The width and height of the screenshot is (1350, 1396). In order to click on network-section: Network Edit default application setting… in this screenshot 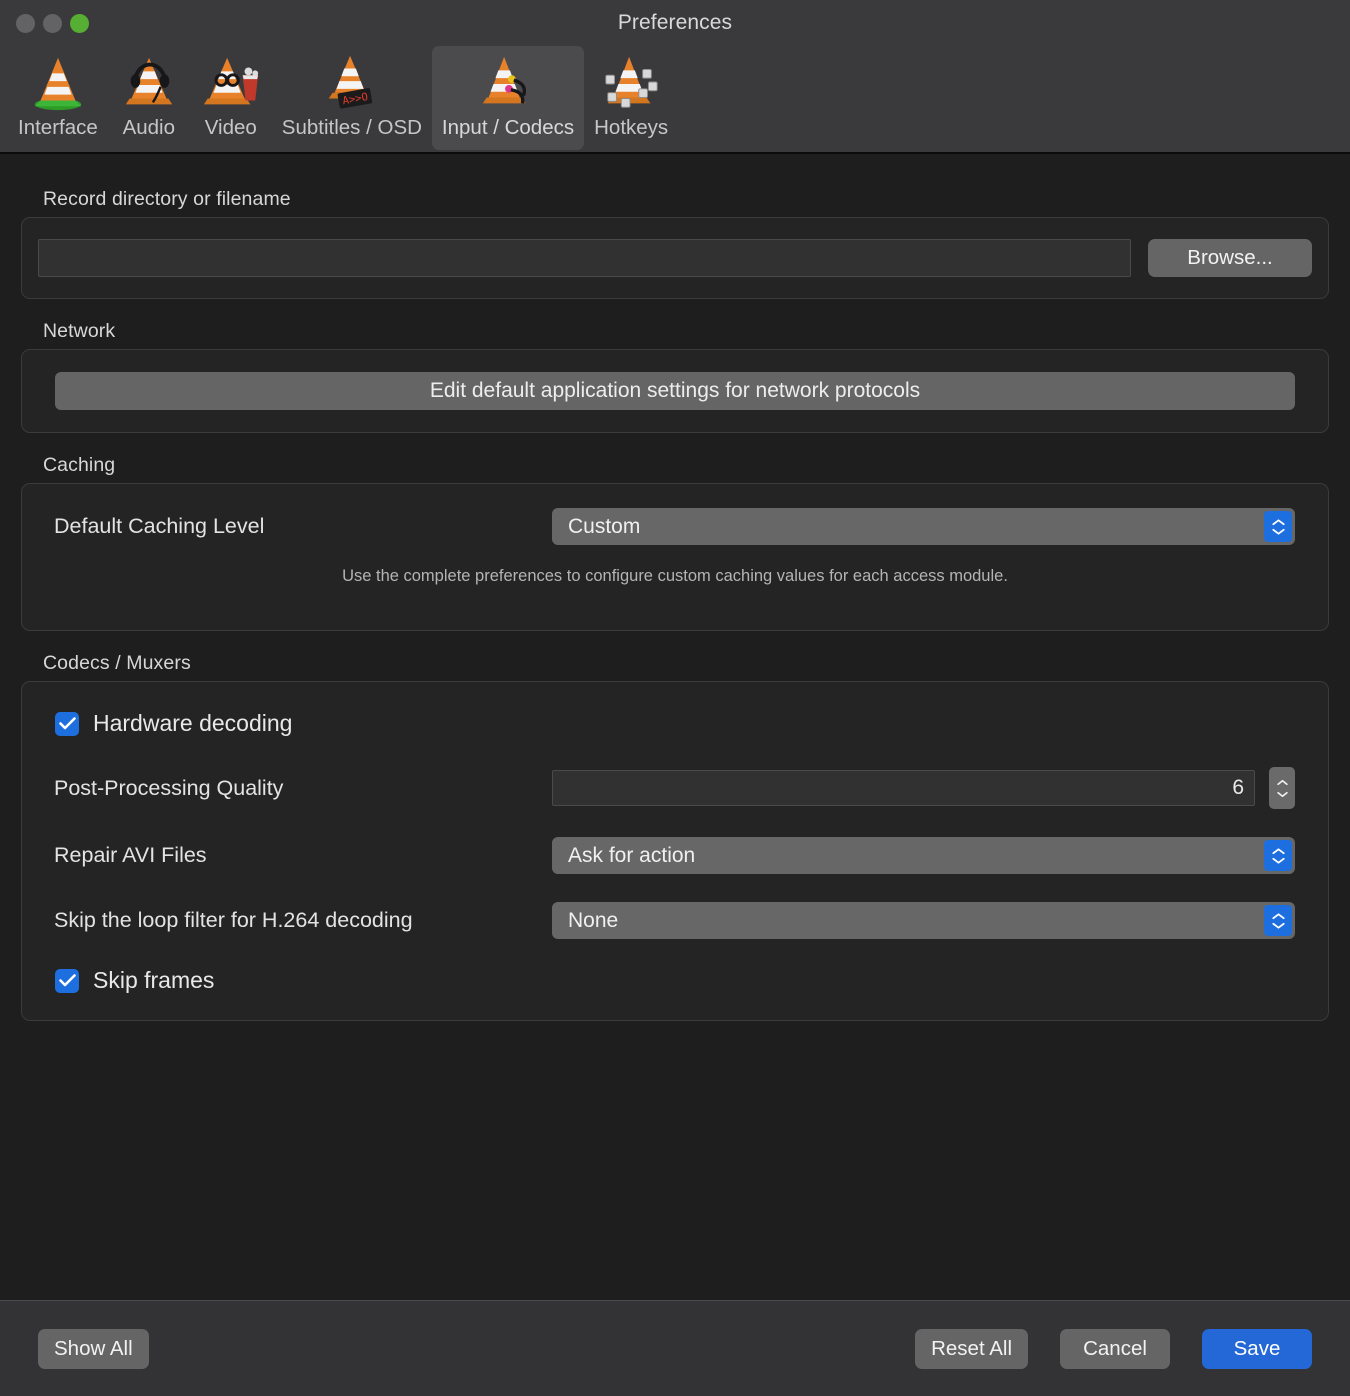, I will do `click(675, 376)`.